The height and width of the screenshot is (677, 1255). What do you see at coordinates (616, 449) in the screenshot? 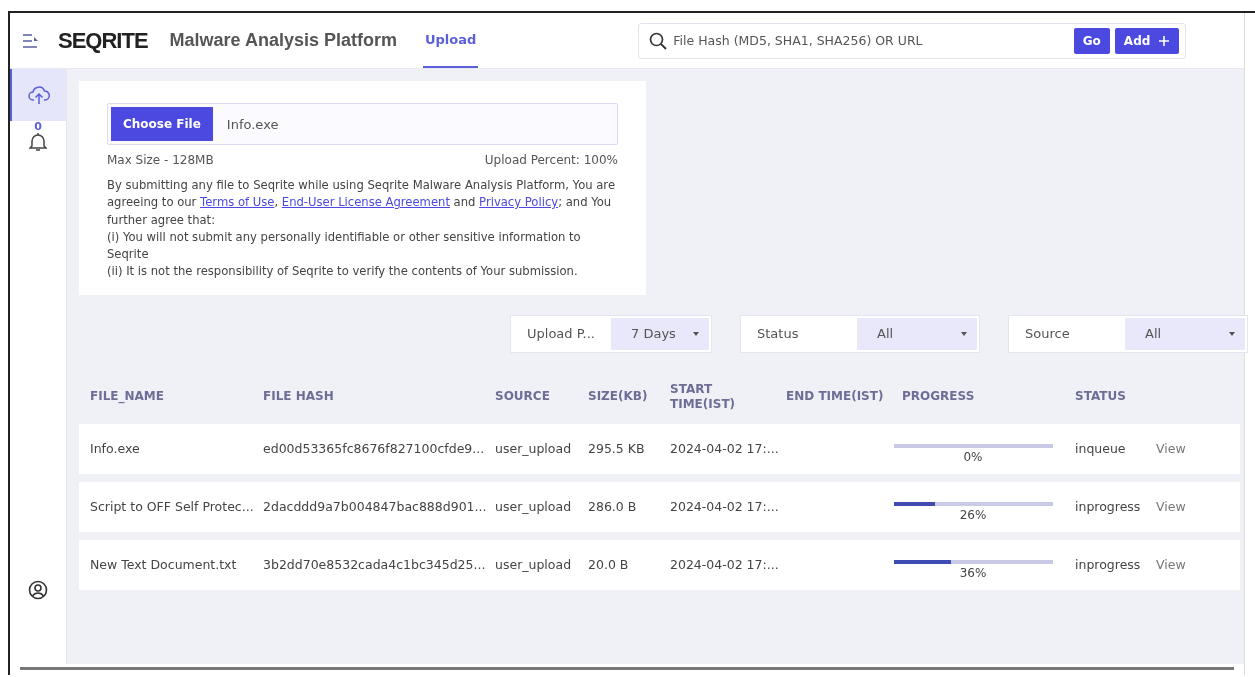
I see `table-cell-text: 295.5 KB` at bounding box center [616, 449].